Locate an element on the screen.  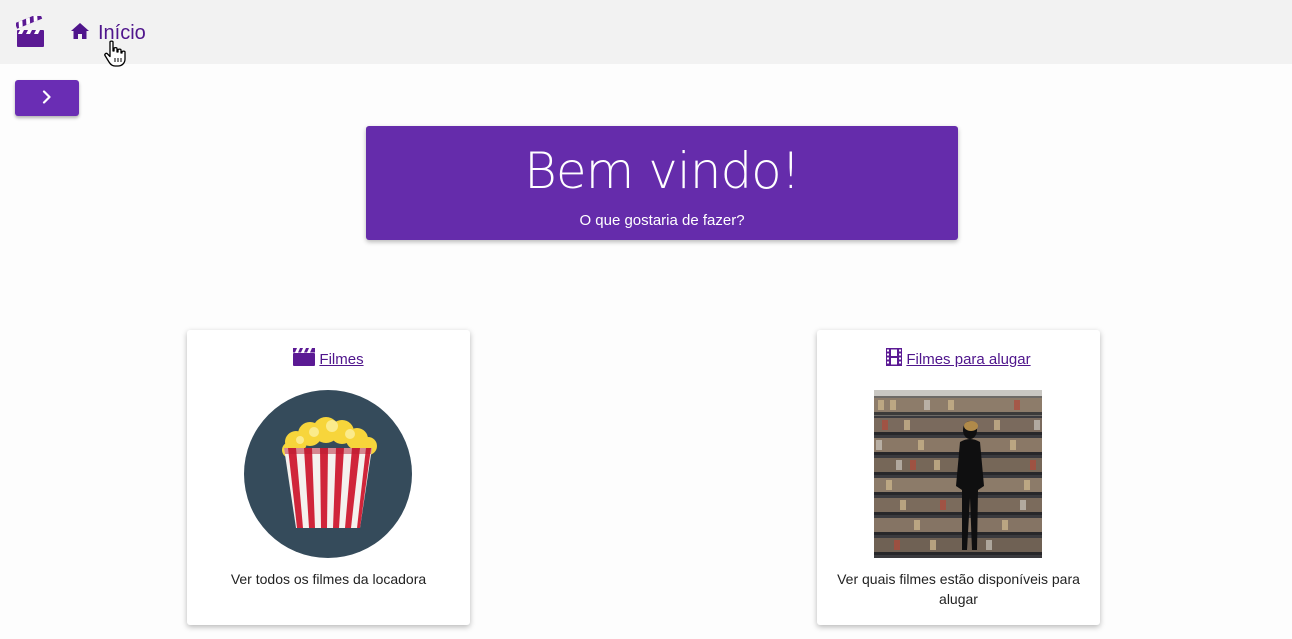
card-filmes-title: Filmes is located at coordinates (328, 359).